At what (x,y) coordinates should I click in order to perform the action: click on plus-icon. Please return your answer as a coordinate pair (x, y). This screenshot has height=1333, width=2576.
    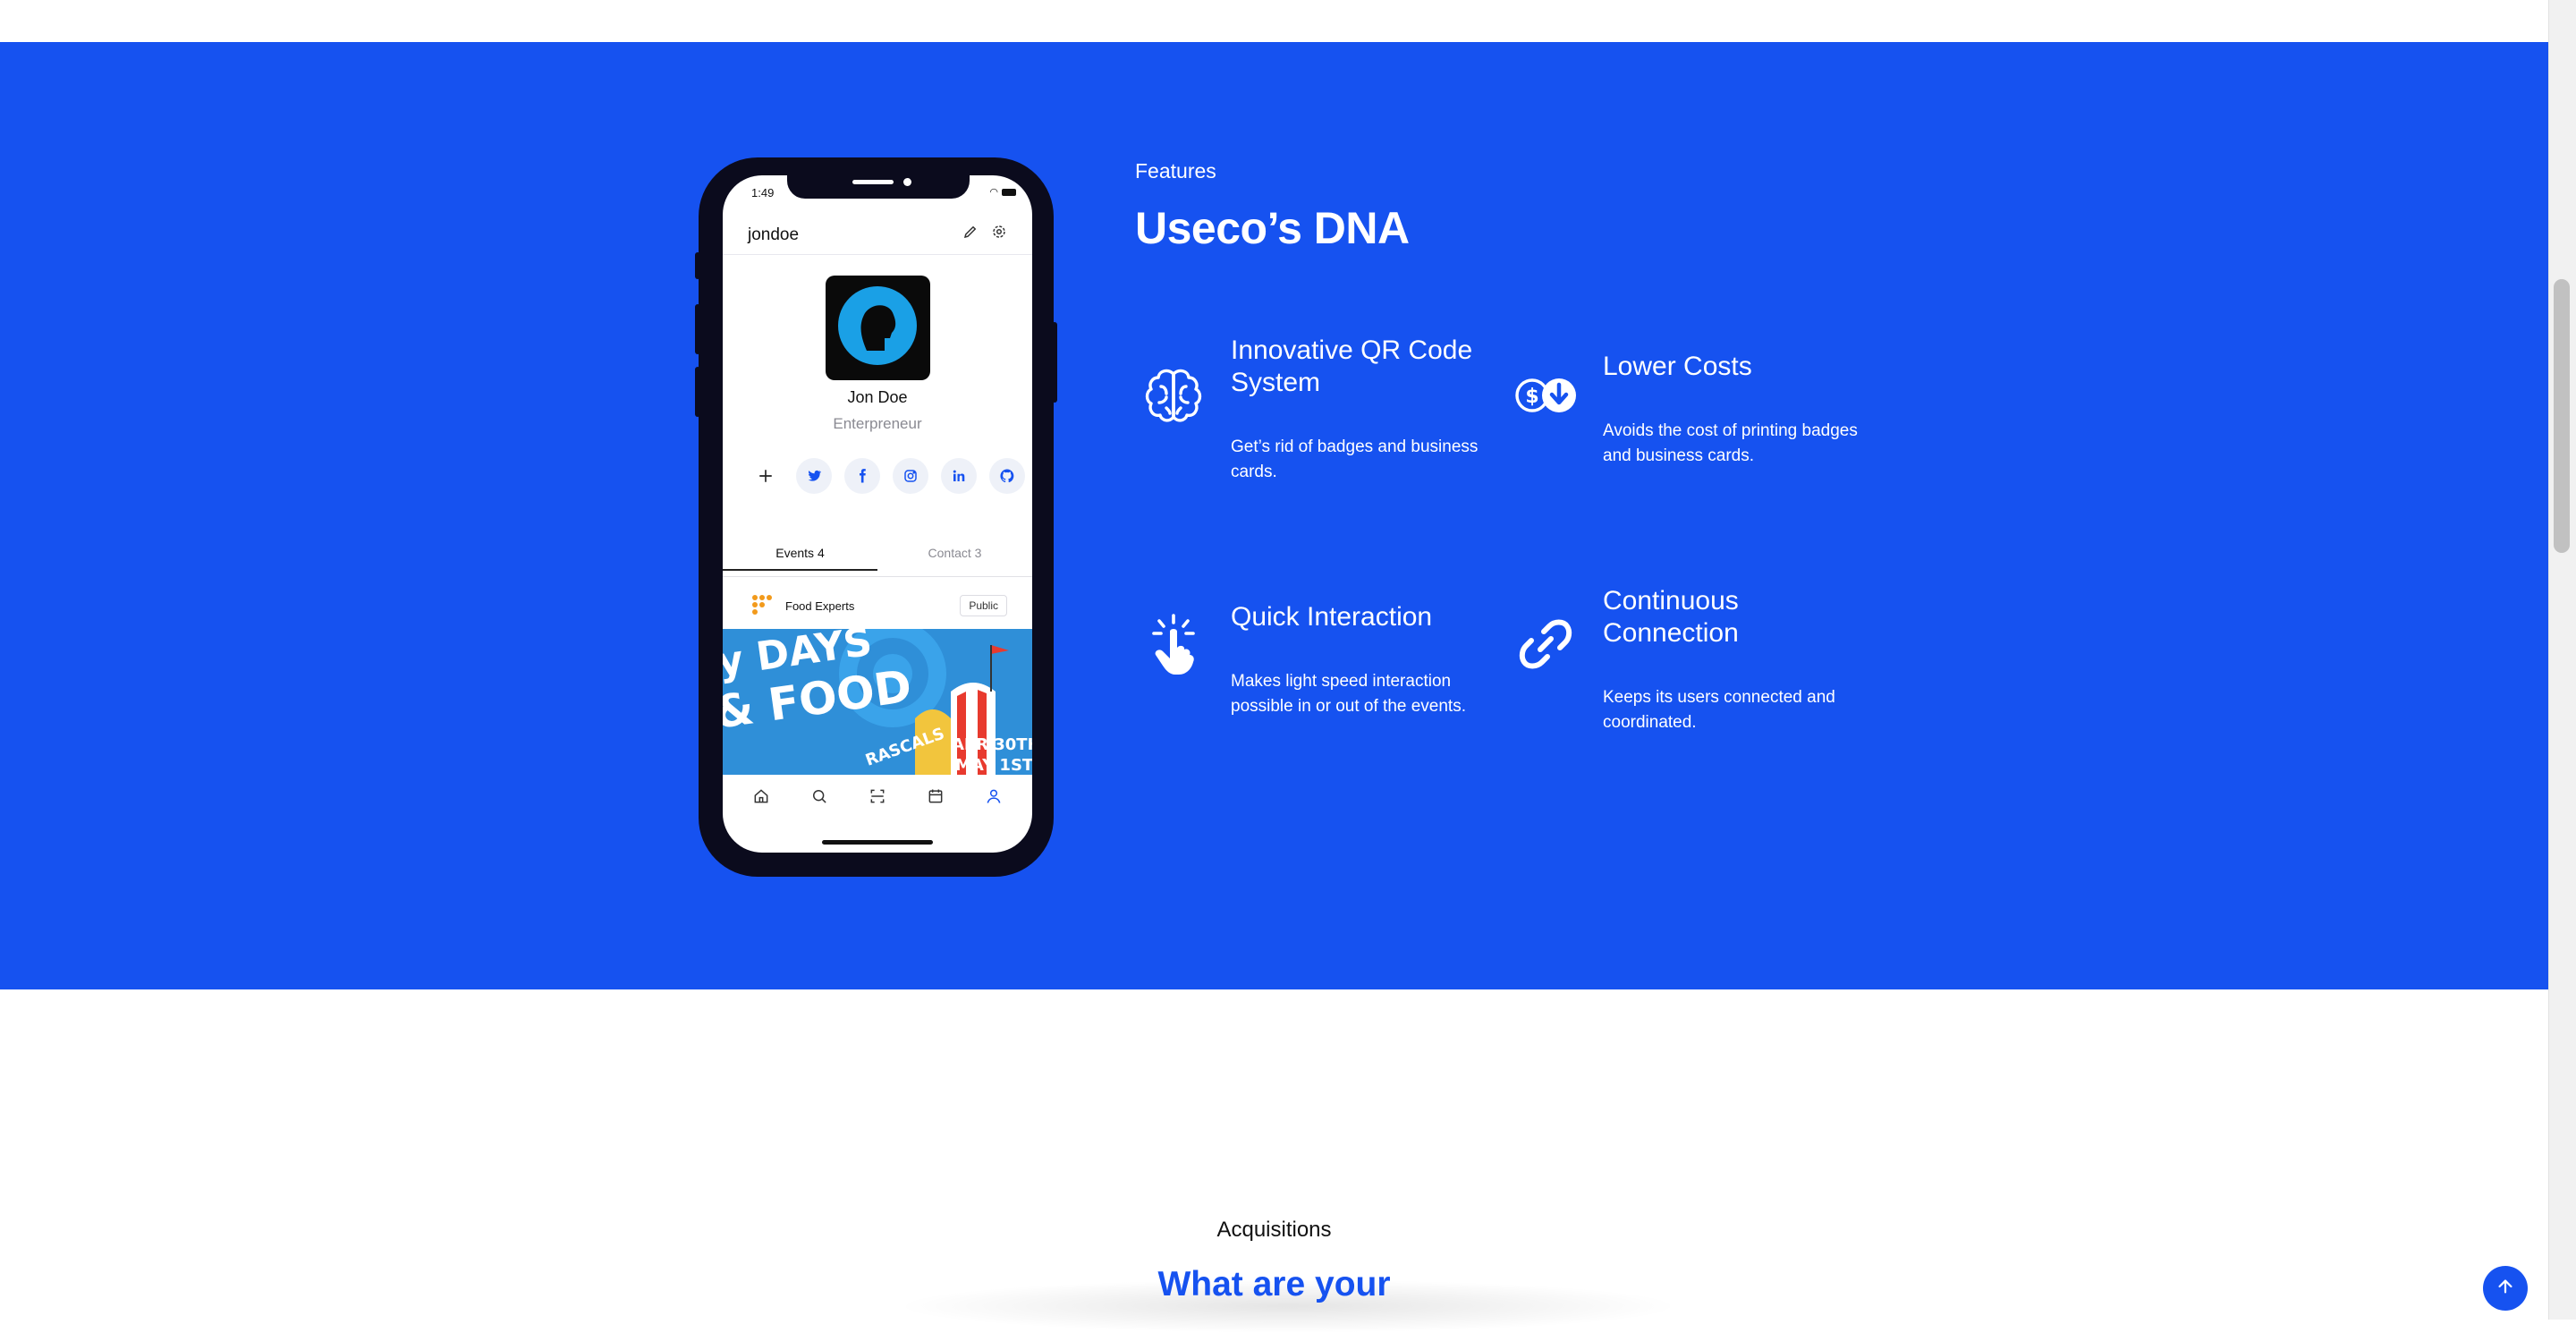
    Looking at the image, I should click on (766, 476).